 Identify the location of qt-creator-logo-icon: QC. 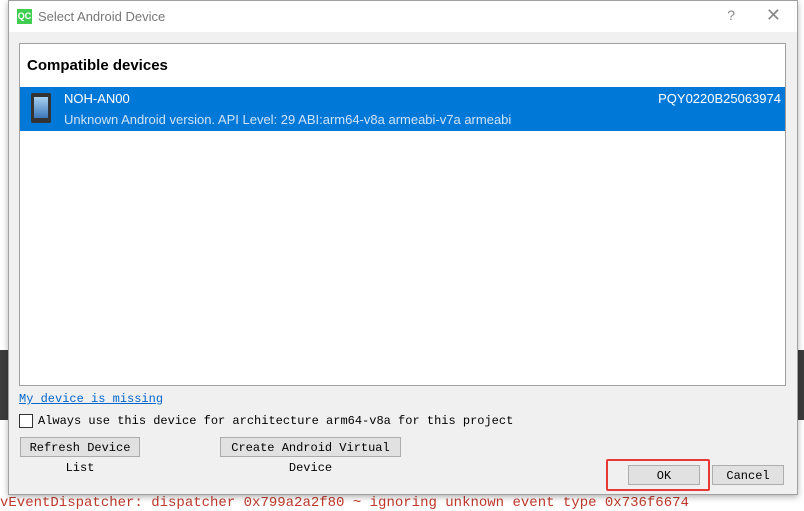
(24, 16).